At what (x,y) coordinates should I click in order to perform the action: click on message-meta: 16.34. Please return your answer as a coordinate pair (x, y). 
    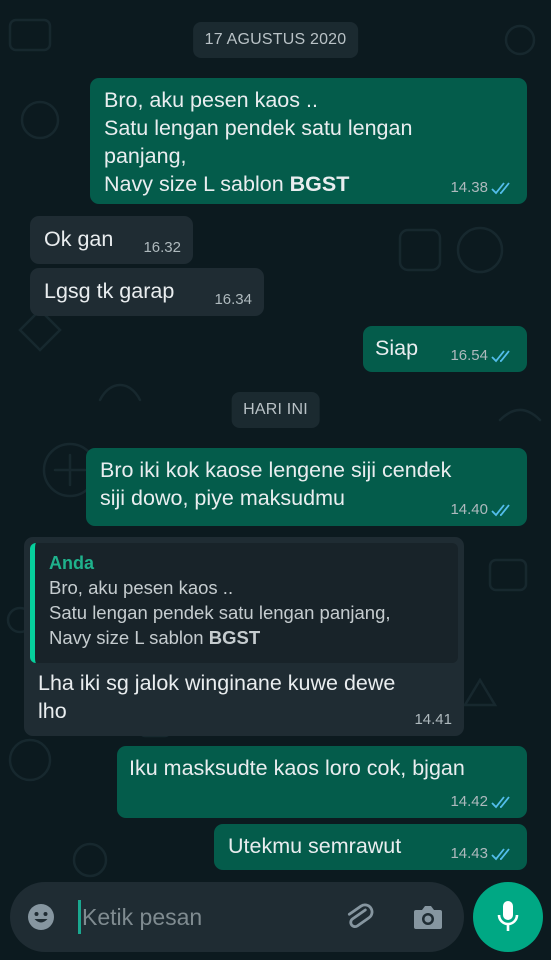
    Looking at the image, I should click on (233, 300).